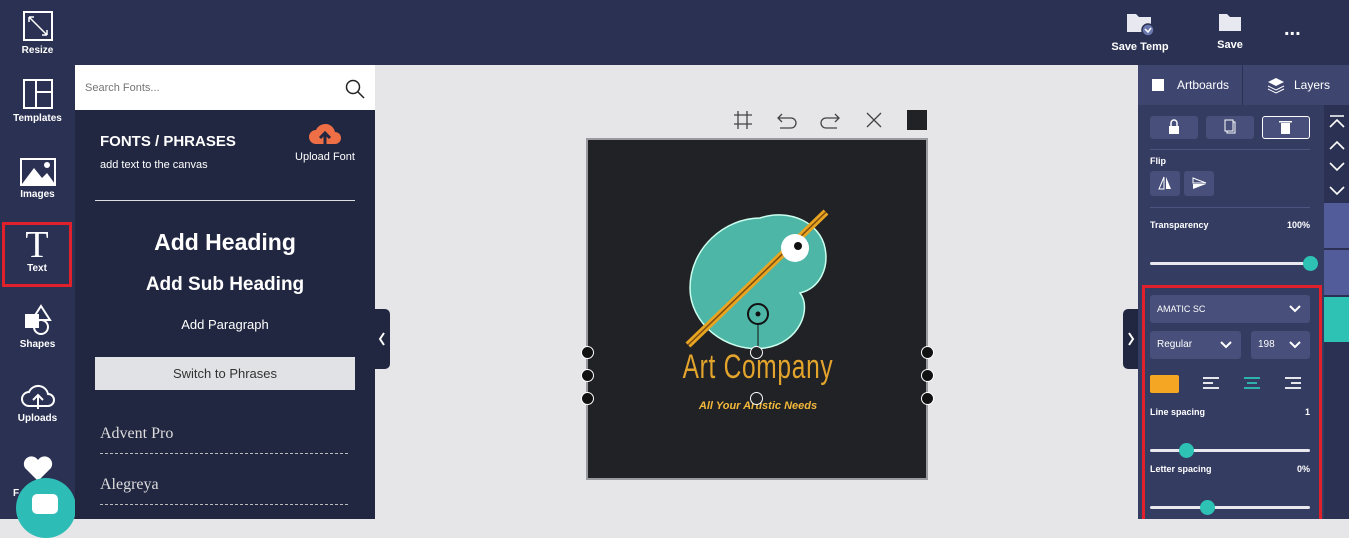 This screenshot has width=1349, height=538. I want to click on font-item-advent-pro: Advent Pro, so click(224, 439).